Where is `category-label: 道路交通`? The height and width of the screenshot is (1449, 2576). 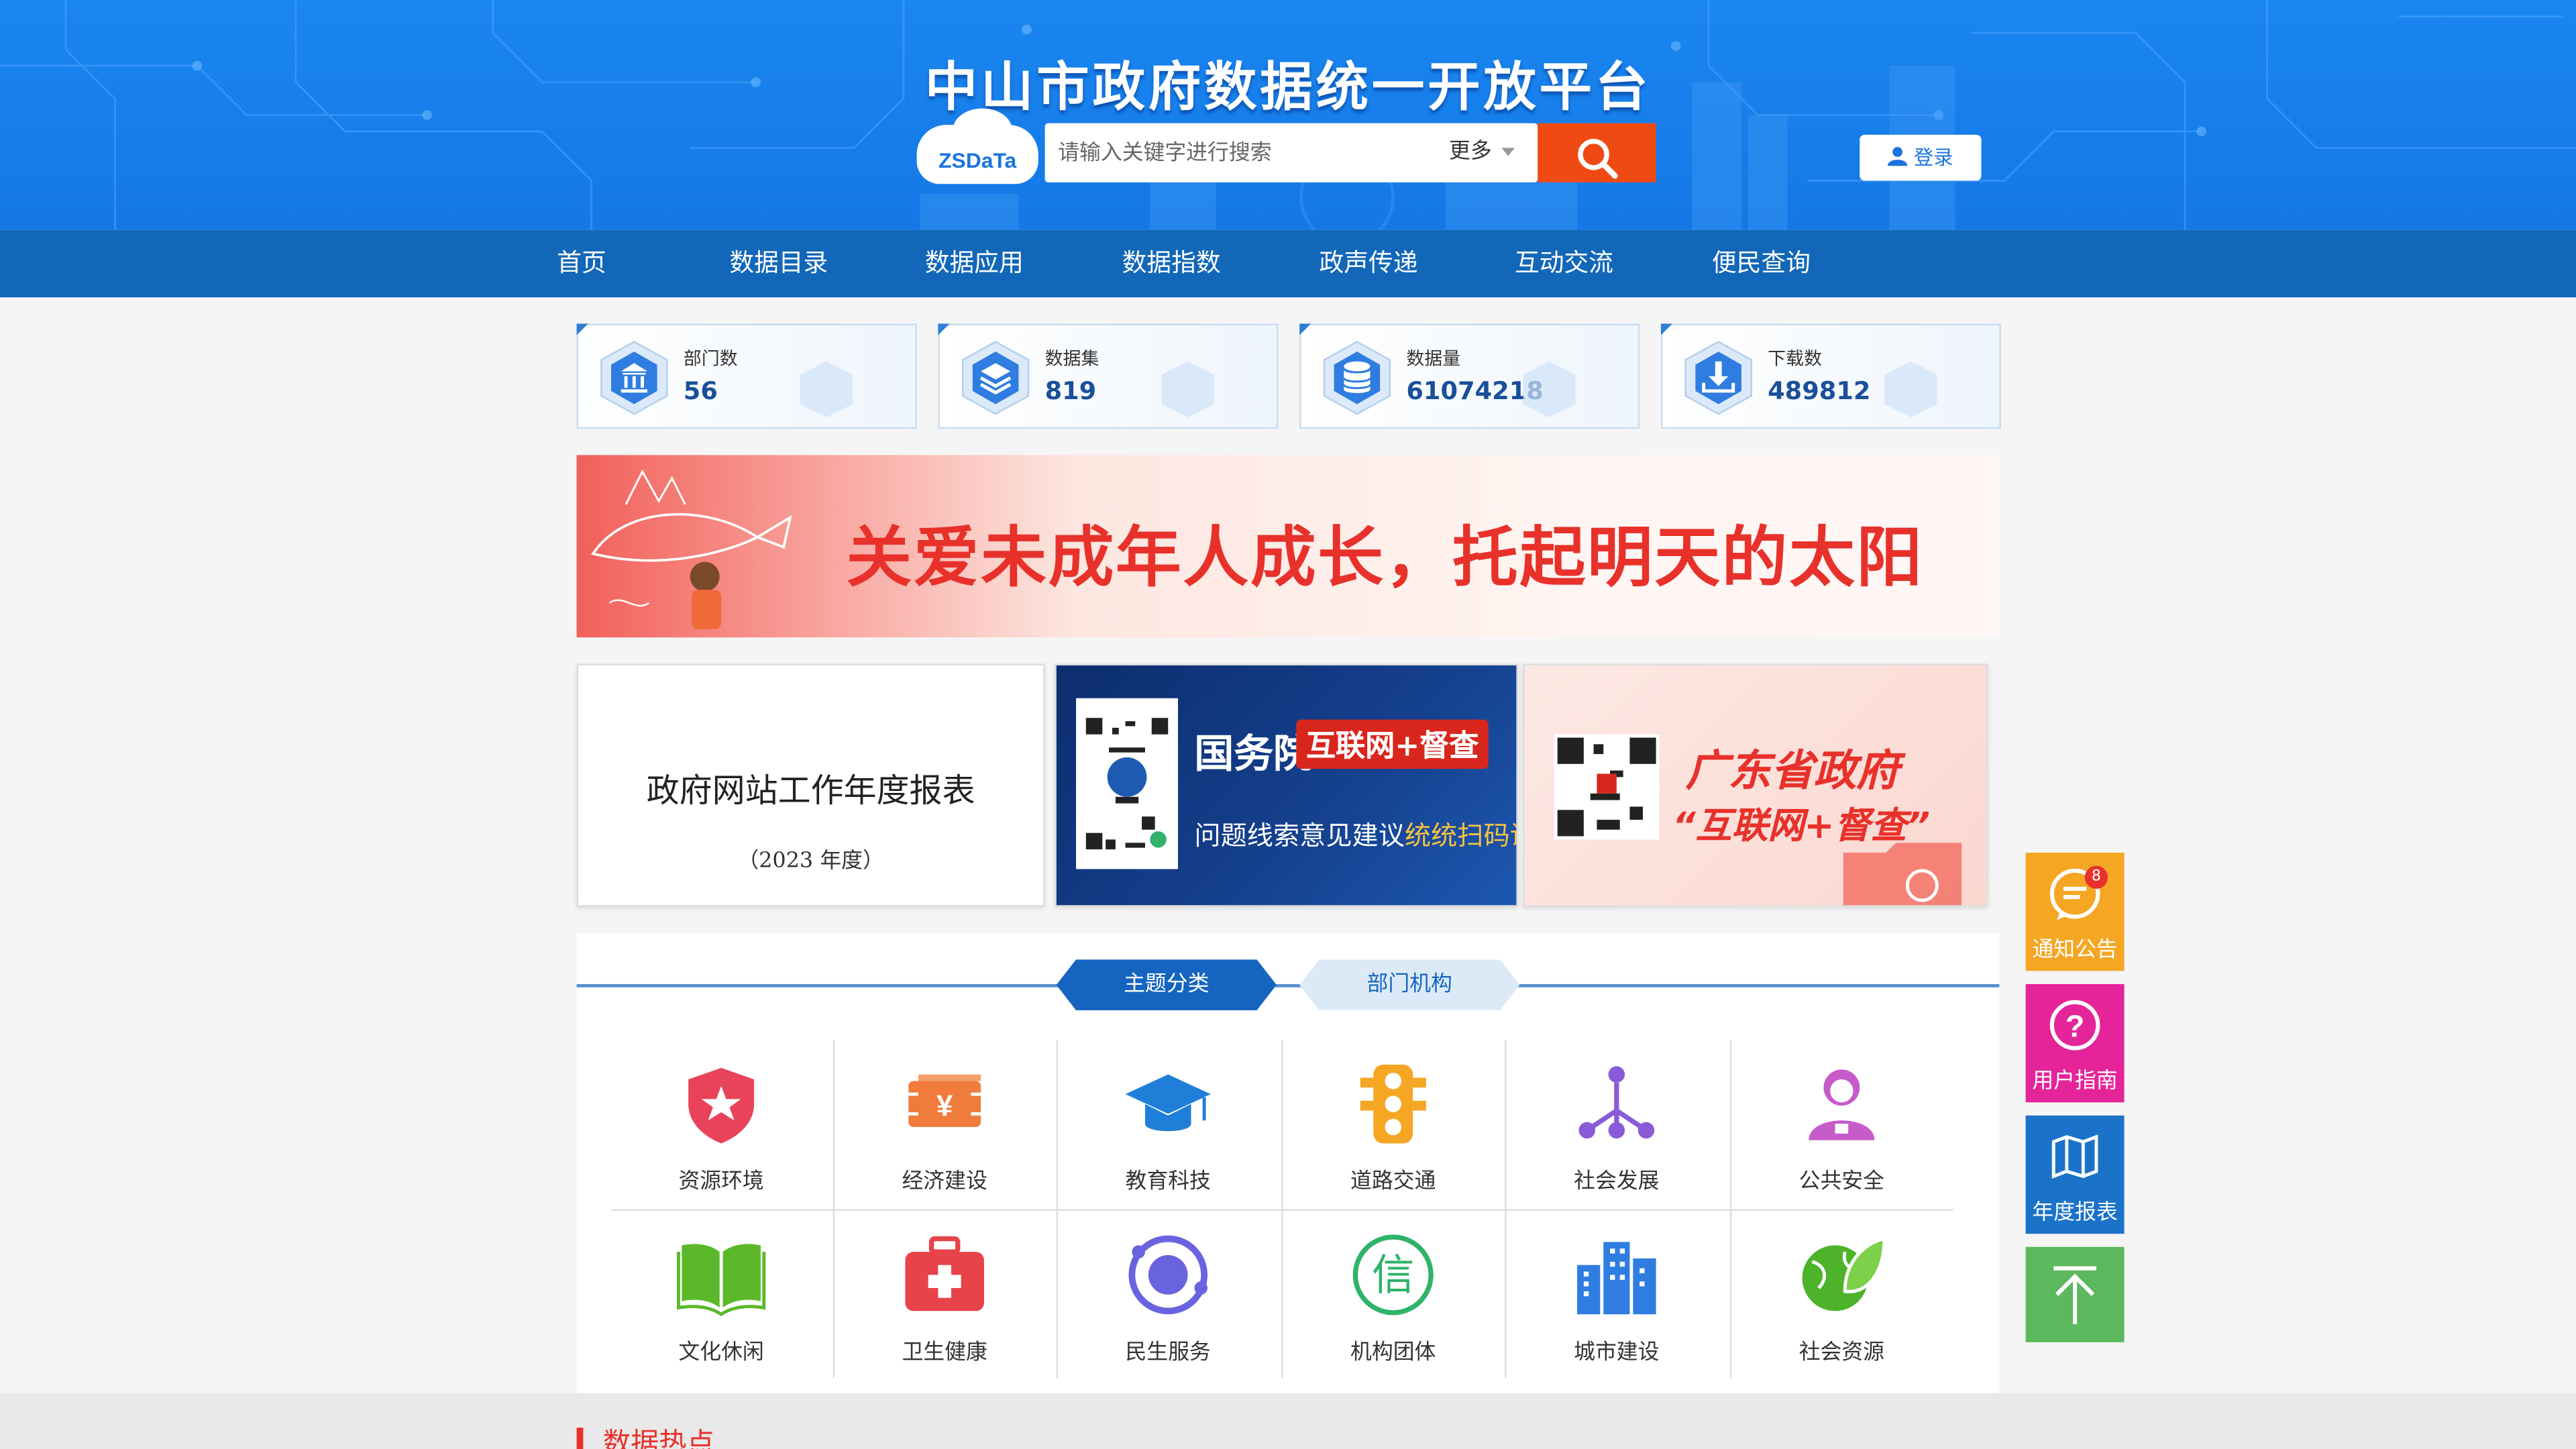
category-label: 道路交通 is located at coordinates (1393, 1182).